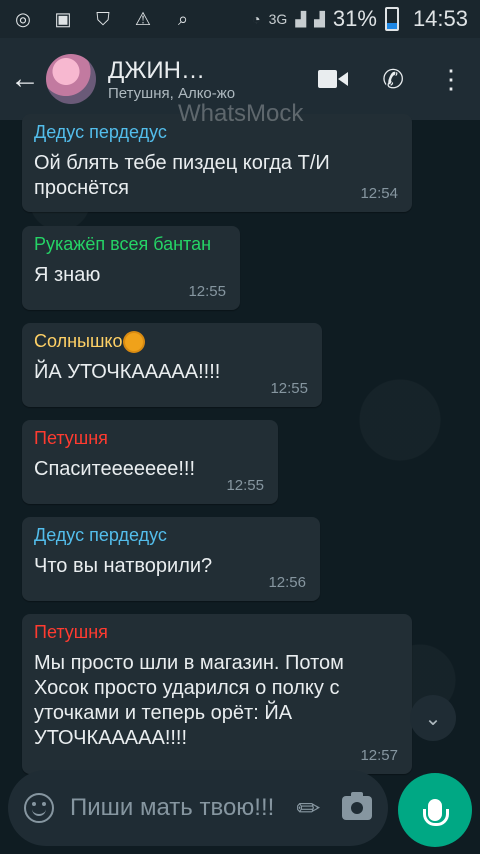  What do you see at coordinates (28, 79) in the screenshot?
I see `arrow-left-icon: ←` at bounding box center [28, 79].